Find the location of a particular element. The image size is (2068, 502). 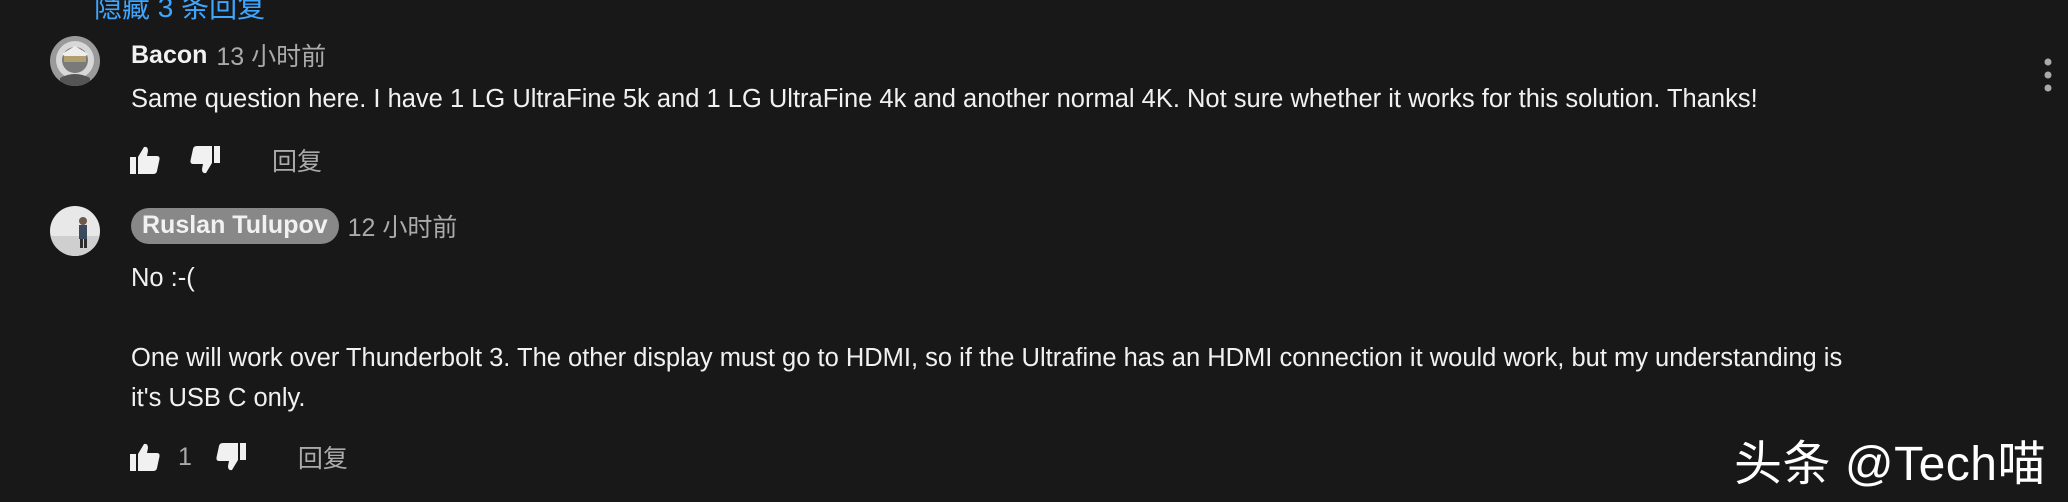

comment-text-line: it's USB C only. is located at coordinates (218, 398).